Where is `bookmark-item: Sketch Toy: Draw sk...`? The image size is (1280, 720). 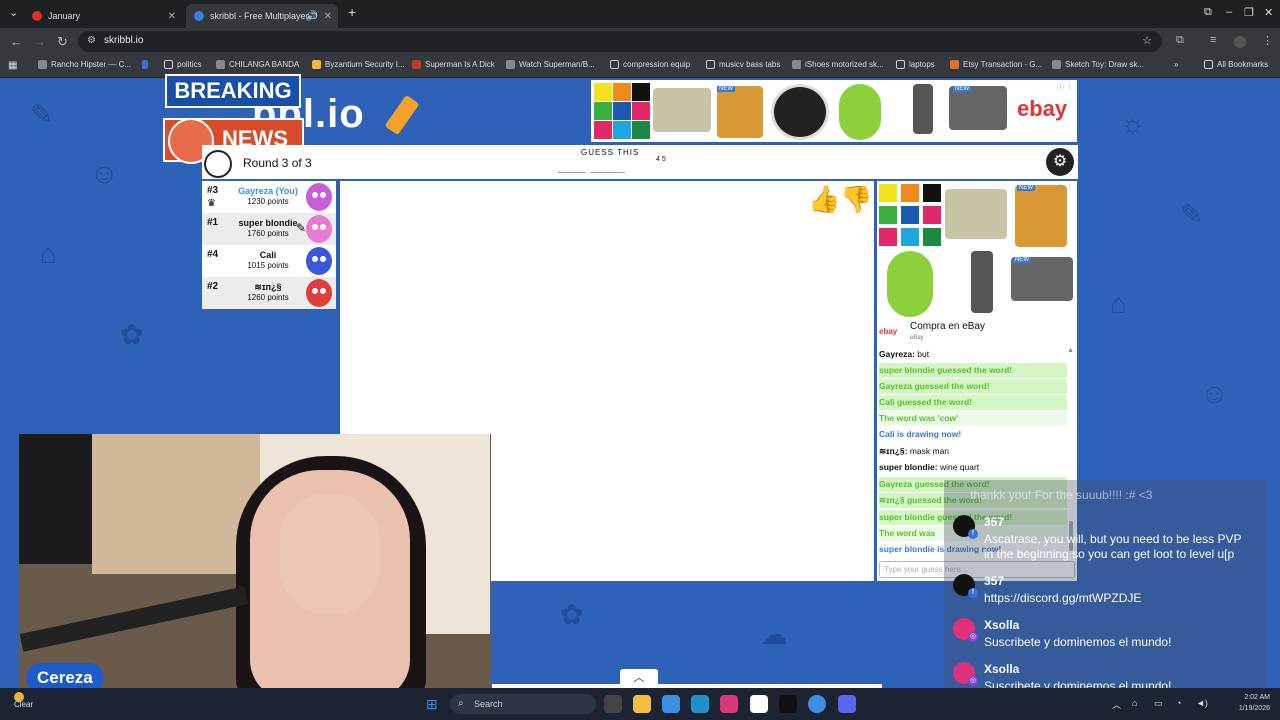 bookmark-item: Sketch Toy: Draw sk... is located at coordinates (1098, 64).